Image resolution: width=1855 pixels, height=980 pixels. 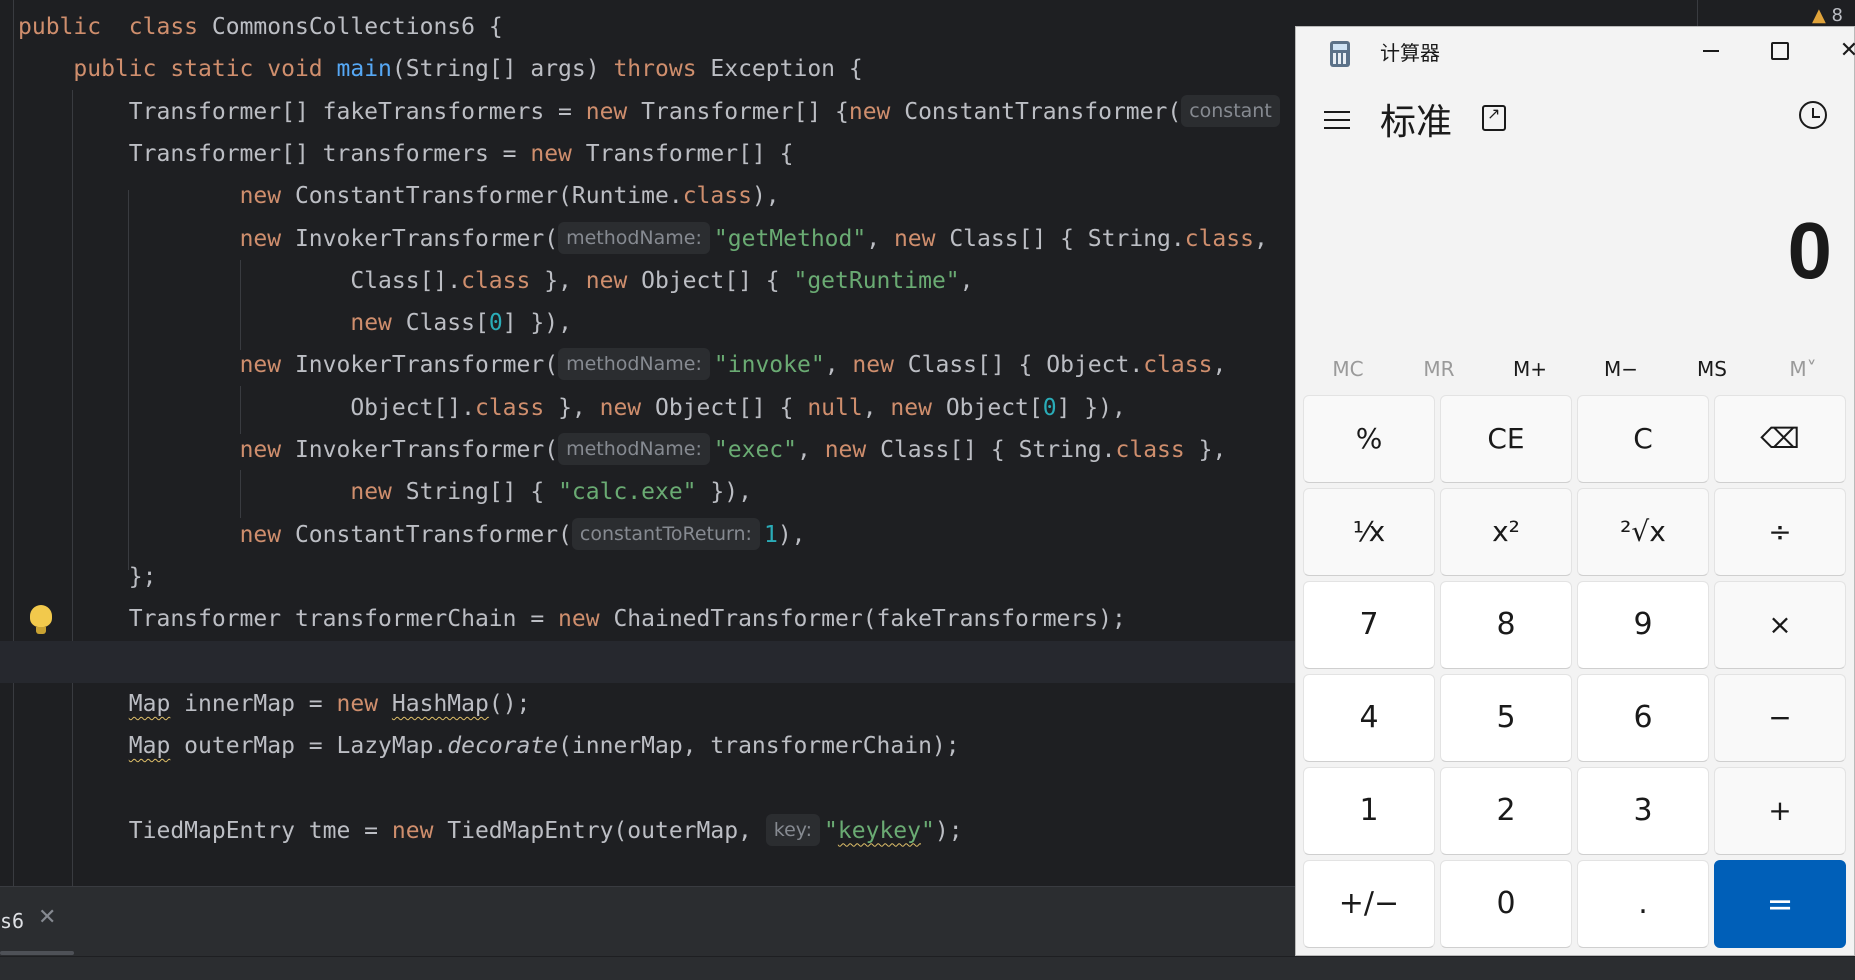 I want to click on memory-button-m: M˅, so click(x=1803, y=369).